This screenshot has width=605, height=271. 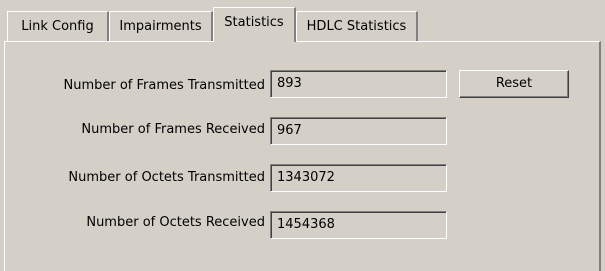 What do you see at coordinates (358, 225) in the screenshot?
I see `octets-received-field: 1454368` at bounding box center [358, 225].